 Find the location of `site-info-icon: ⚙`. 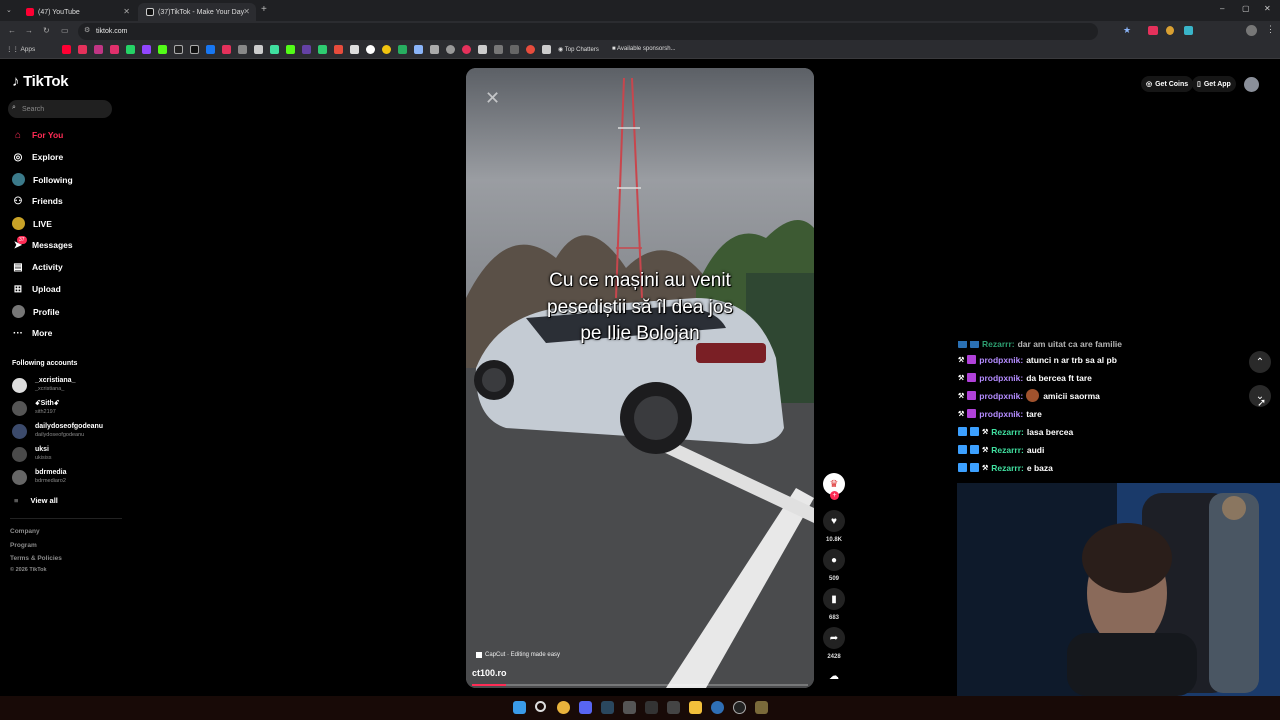

site-info-icon: ⚙ is located at coordinates (87, 30).